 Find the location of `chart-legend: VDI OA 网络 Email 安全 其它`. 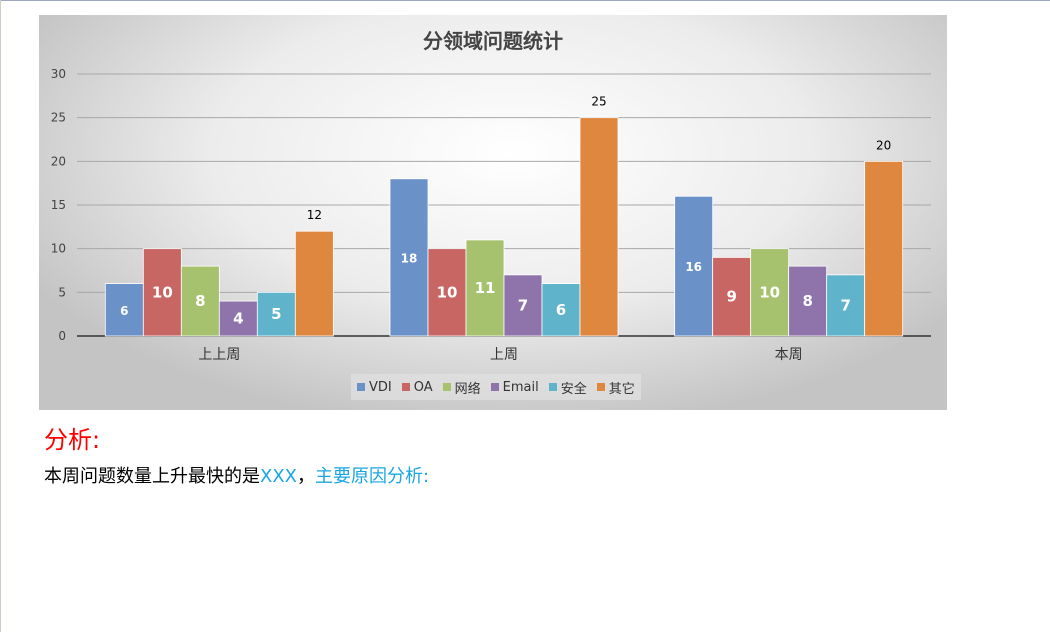

chart-legend: VDI OA 网络 Email 安全 其它 is located at coordinates (496, 387).